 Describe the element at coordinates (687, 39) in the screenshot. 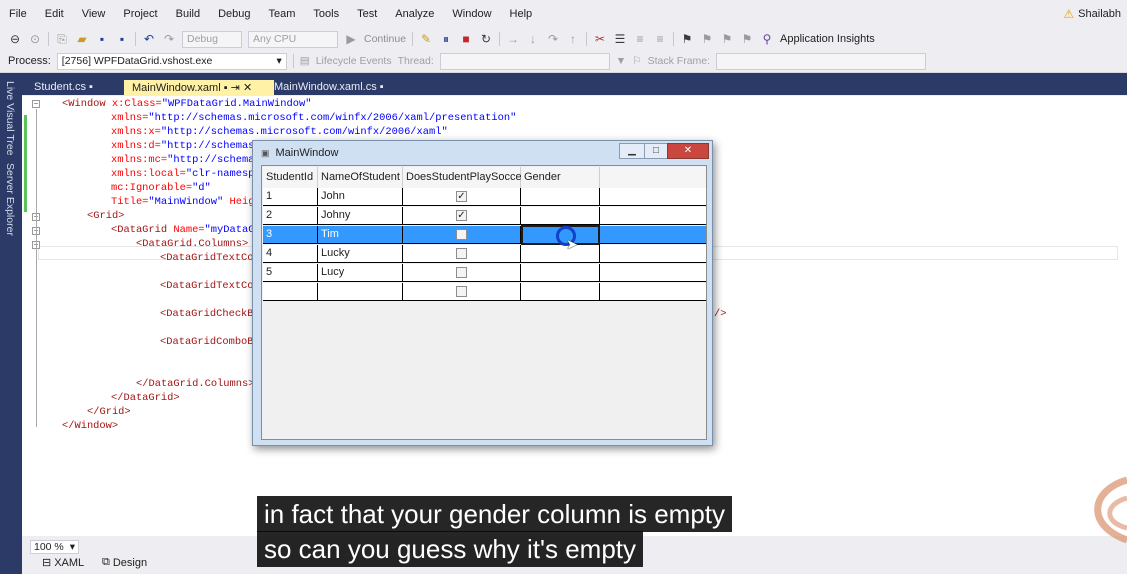

I see `bookmark-icon: ⚑` at that location.